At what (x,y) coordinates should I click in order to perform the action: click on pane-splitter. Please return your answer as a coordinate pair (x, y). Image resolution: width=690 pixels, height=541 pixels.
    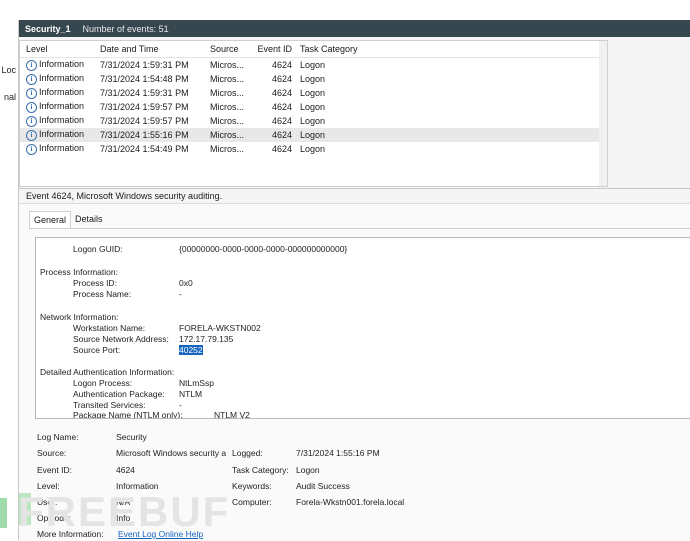
    Looking at the image, I should click on (354, 188).